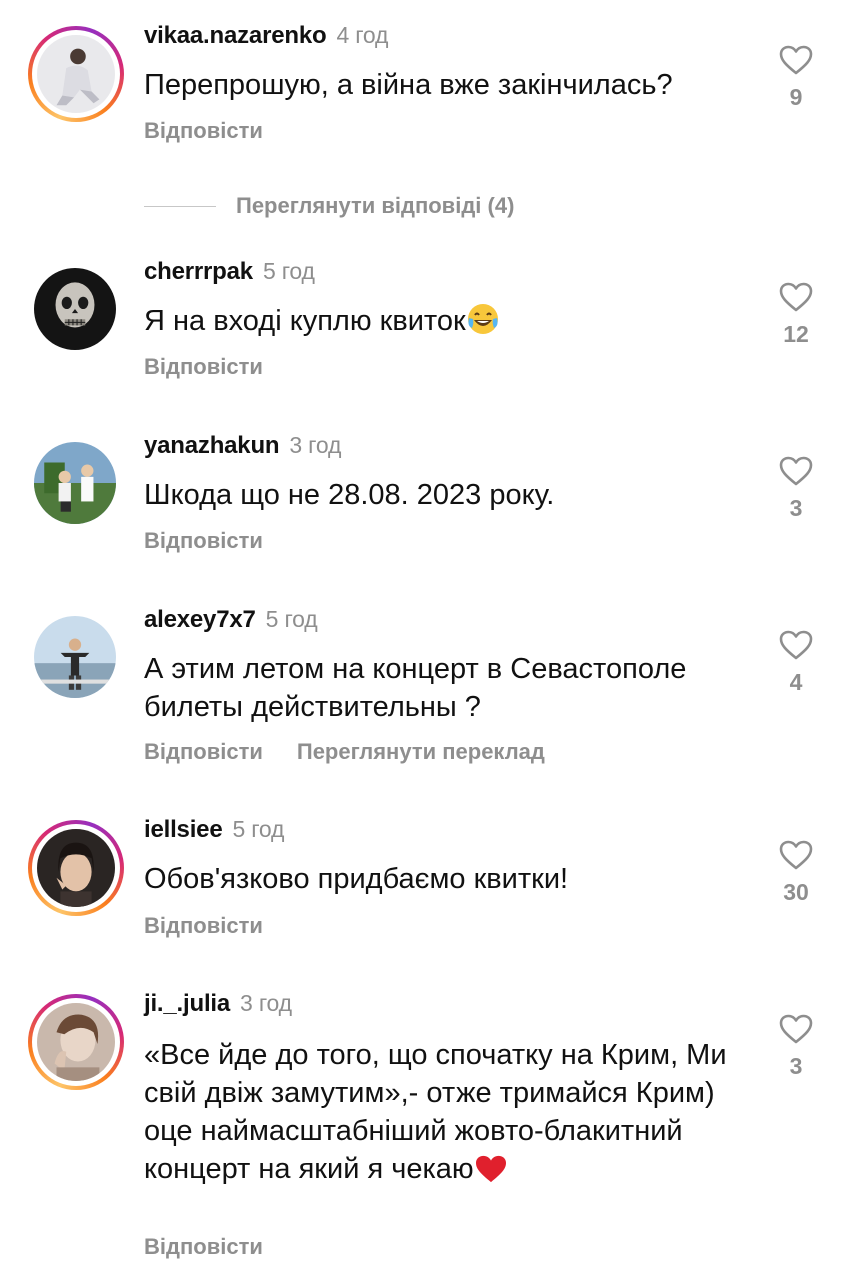  What do you see at coordinates (180, 206) in the screenshot?
I see `divider-line` at bounding box center [180, 206].